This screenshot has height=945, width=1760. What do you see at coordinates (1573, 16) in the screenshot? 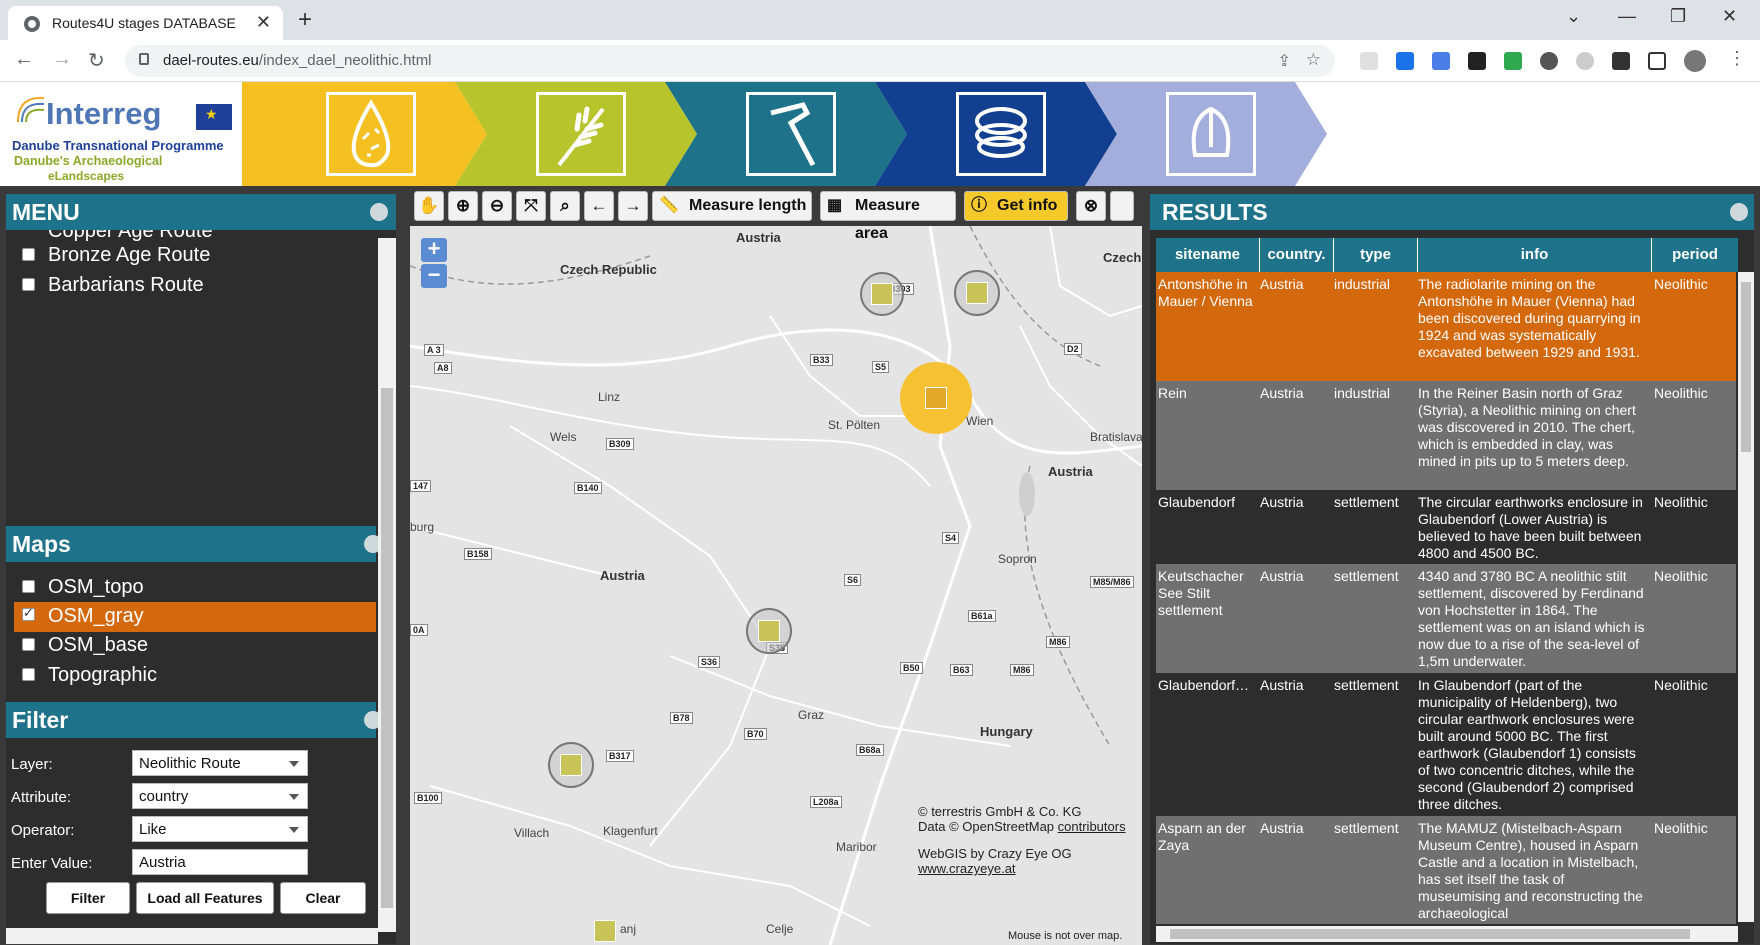
I see `tab-list-button: ⌄` at bounding box center [1573, 16].